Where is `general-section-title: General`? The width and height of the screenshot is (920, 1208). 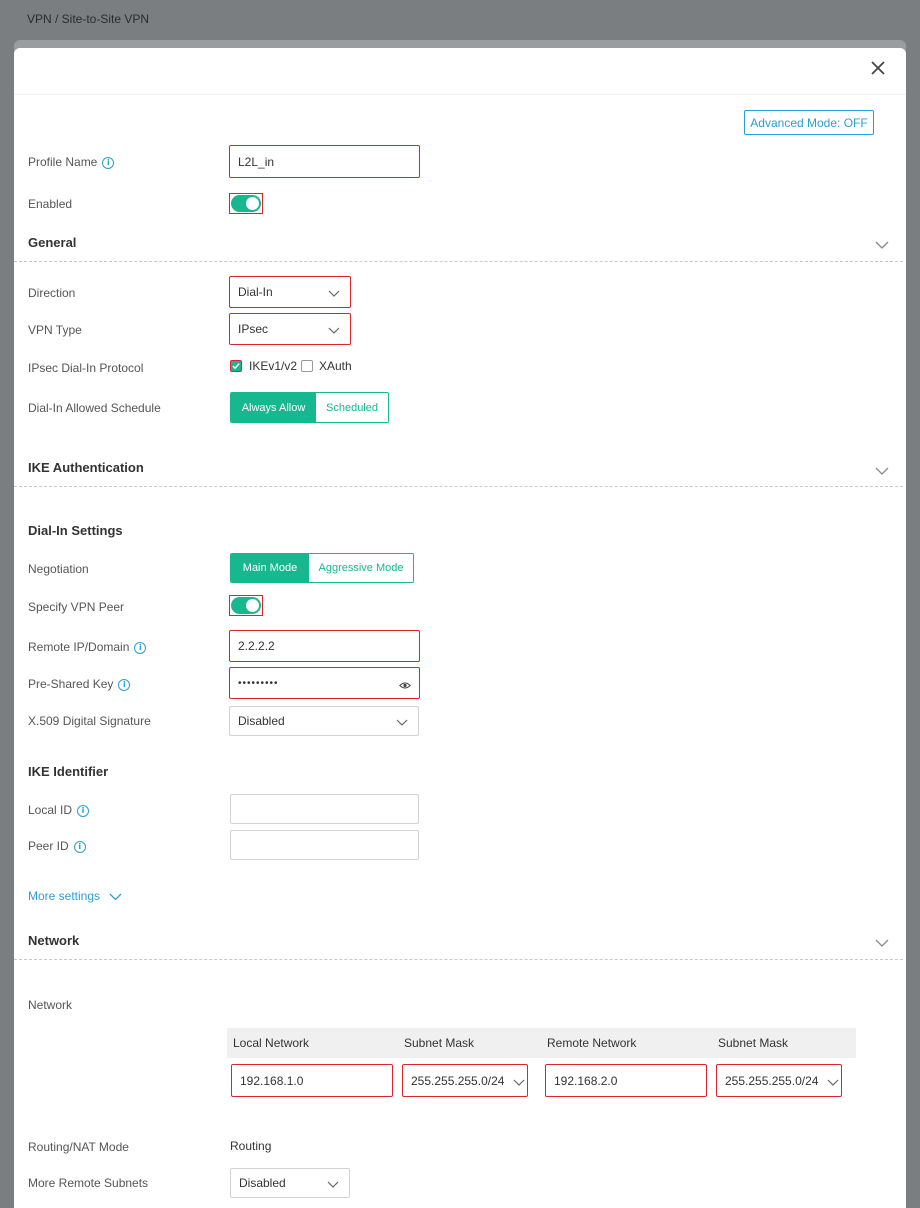 general-section-title: General is located at coordinates (52, 242).